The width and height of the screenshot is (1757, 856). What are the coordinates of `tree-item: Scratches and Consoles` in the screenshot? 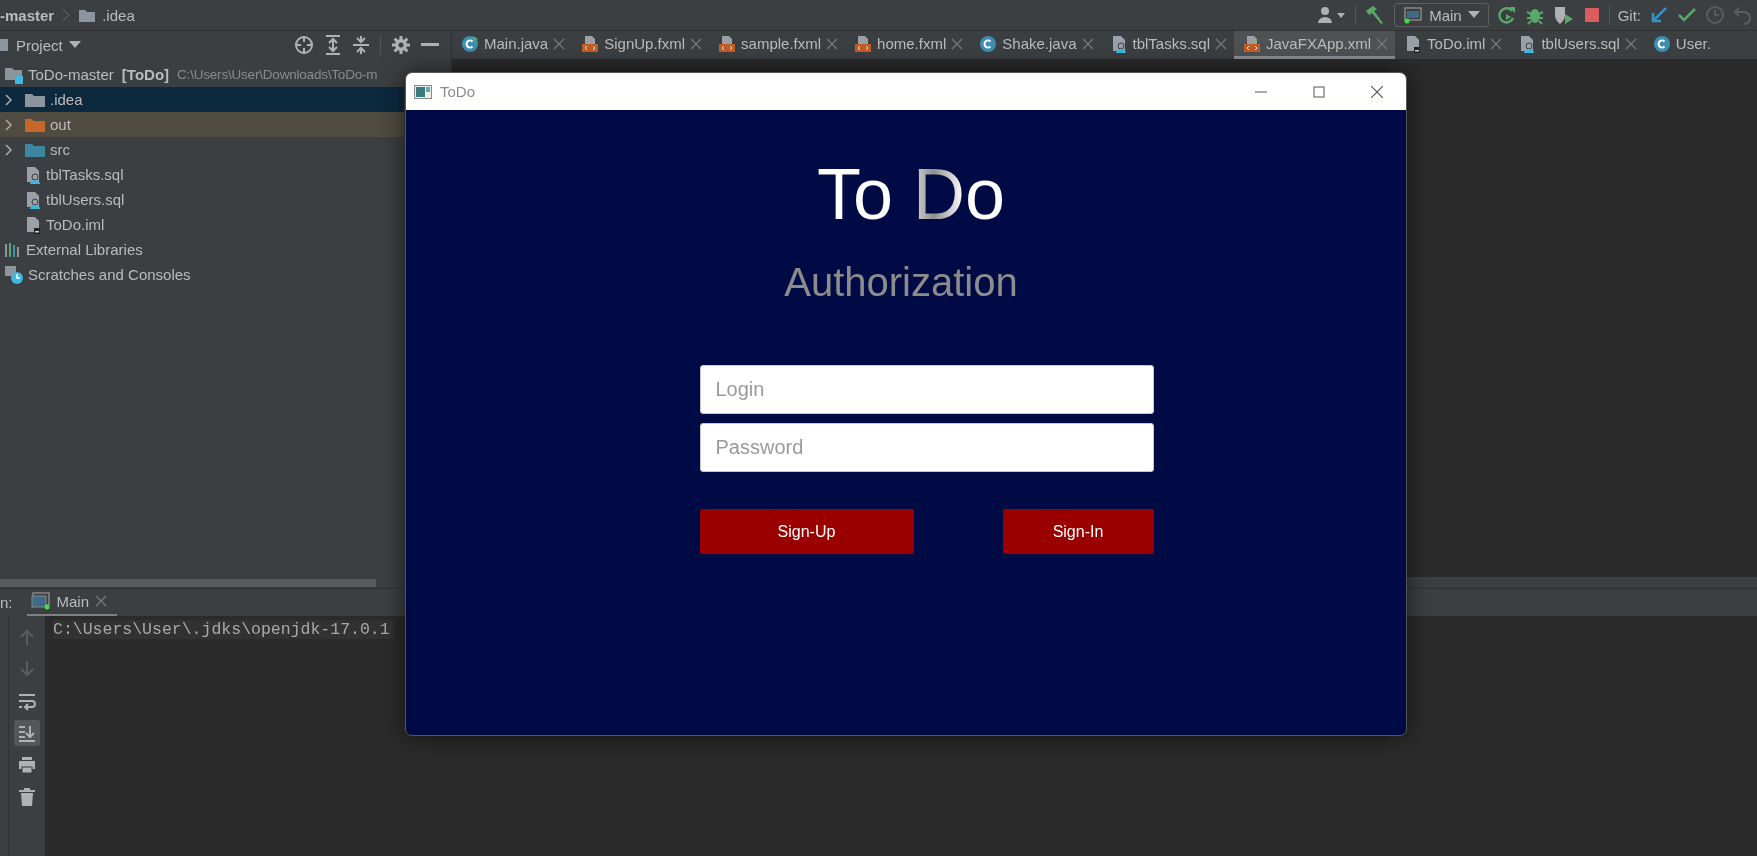 It's located at (202, 274).